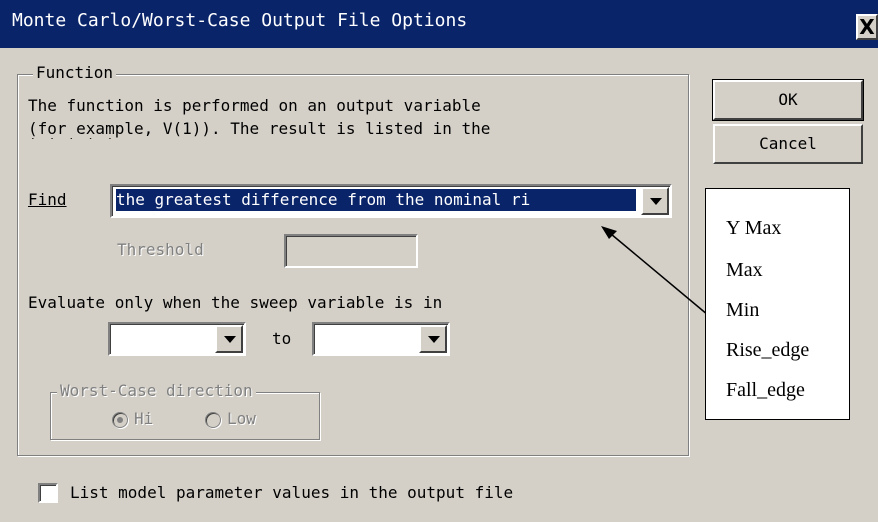  Describe the element at coordinates (282, 338) in the screenshot. I see `to-label: to` at that location.